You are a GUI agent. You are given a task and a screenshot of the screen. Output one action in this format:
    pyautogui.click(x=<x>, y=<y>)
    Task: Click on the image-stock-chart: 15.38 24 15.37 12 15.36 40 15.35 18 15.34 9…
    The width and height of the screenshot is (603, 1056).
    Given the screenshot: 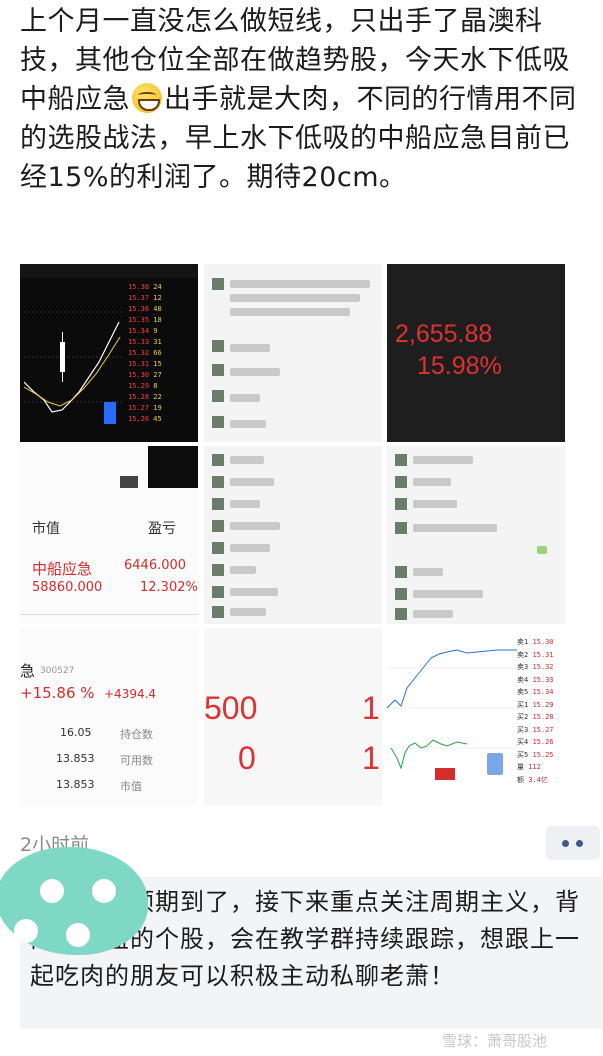 What is the action you would take?
    pyautogui.click(x=109, y=353)
    